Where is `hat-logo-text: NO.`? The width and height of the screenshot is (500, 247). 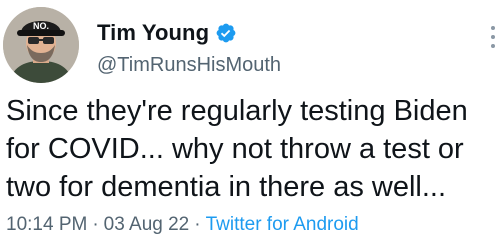 hat-logo-text: NO. is located at coordinates (41, 26).